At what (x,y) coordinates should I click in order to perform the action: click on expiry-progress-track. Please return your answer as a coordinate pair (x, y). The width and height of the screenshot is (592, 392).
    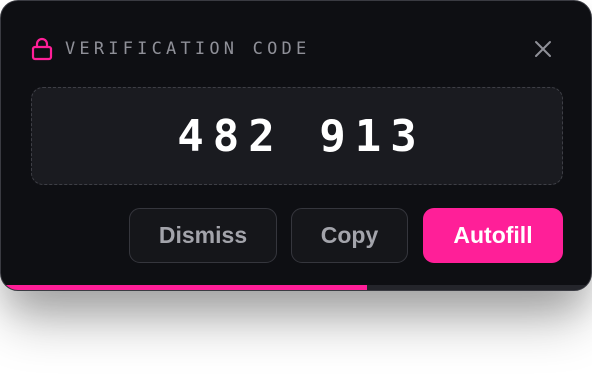
    Looking at the image, I should click on (296, 287).